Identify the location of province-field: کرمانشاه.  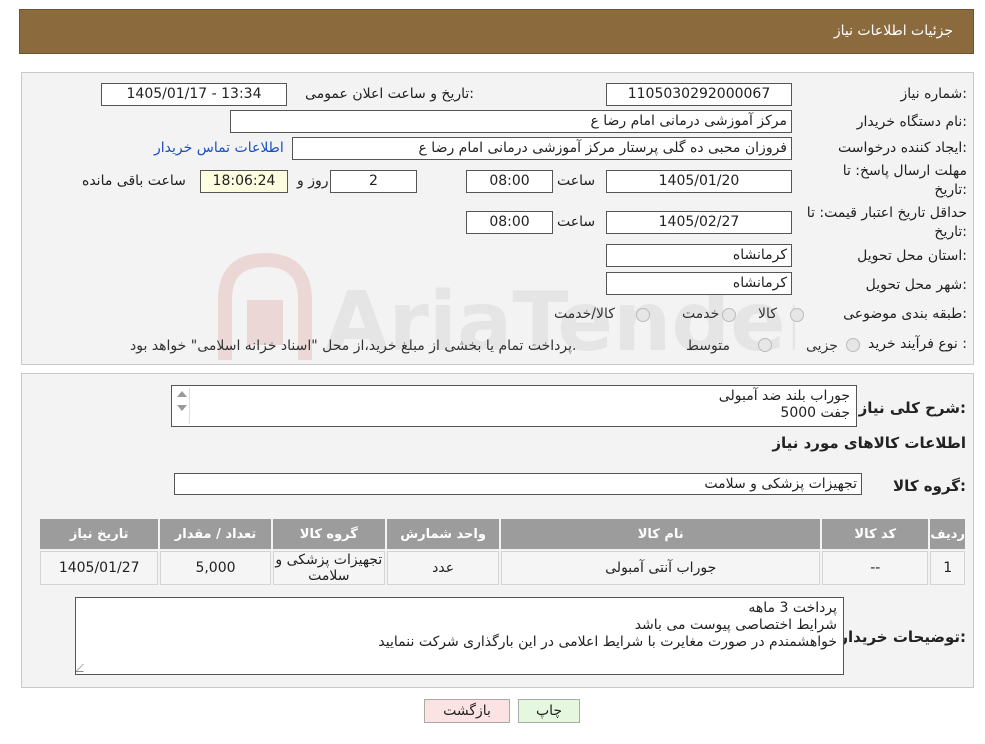
(699, 255).